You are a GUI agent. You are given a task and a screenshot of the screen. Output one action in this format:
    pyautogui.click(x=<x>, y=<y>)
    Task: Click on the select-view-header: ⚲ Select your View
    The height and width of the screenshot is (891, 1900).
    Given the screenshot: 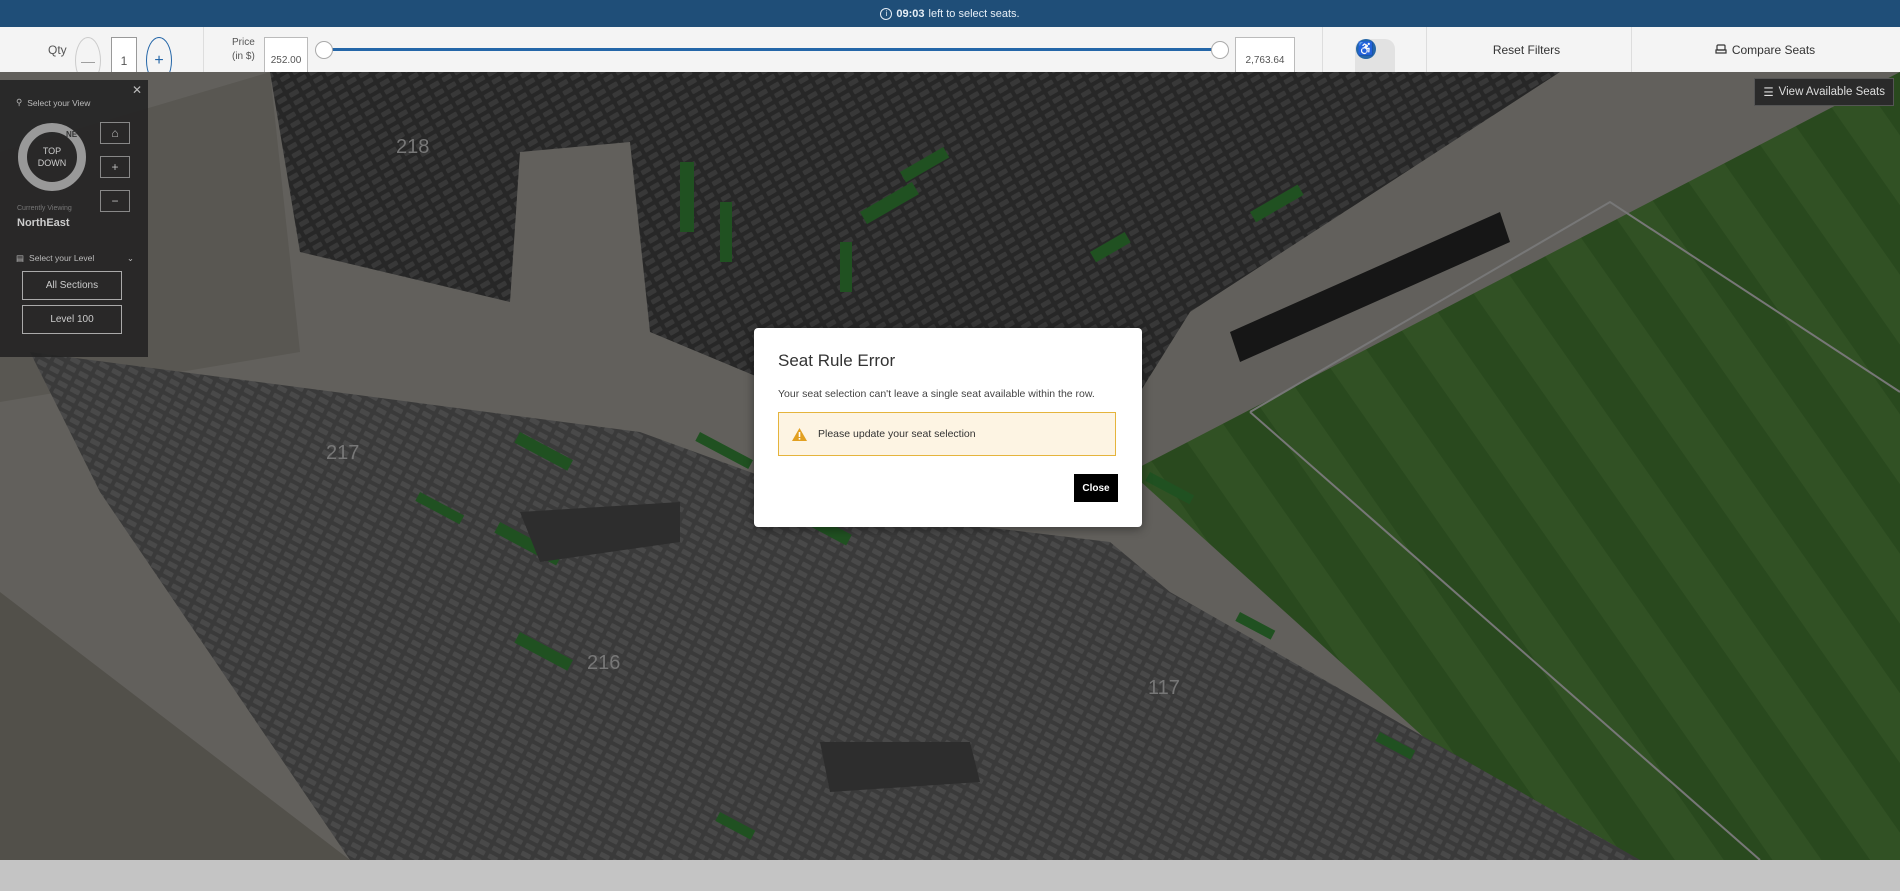 What is the action you would take?
    pyautogui.click(x=53, y=102)
    